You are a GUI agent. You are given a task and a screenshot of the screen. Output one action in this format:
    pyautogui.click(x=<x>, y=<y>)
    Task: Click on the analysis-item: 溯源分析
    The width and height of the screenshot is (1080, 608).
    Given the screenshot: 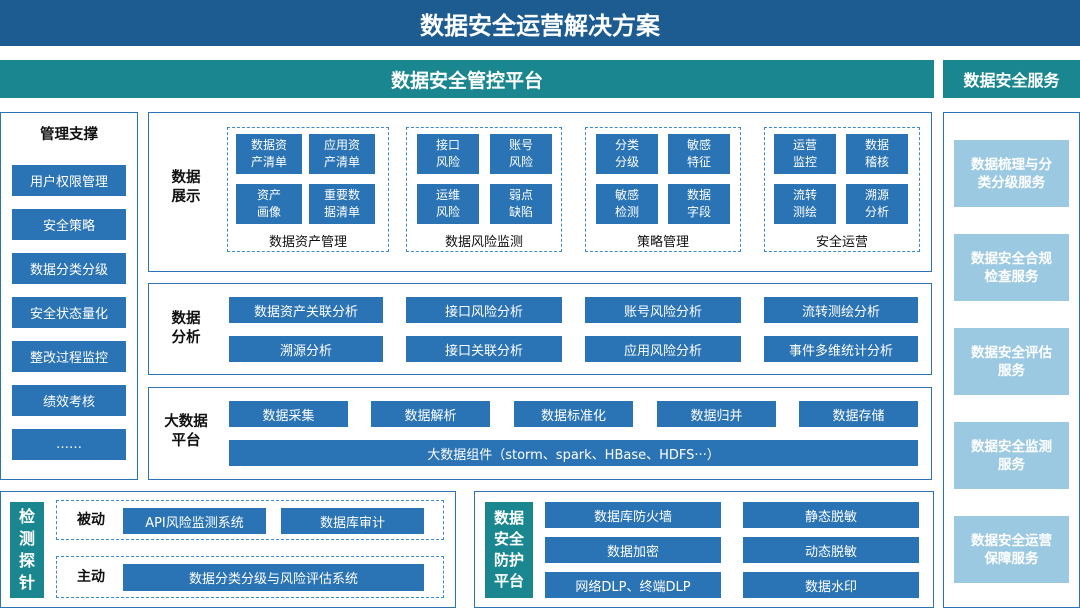 What is the action you would take?
    pyautogui.click(x=306, y=349)
    